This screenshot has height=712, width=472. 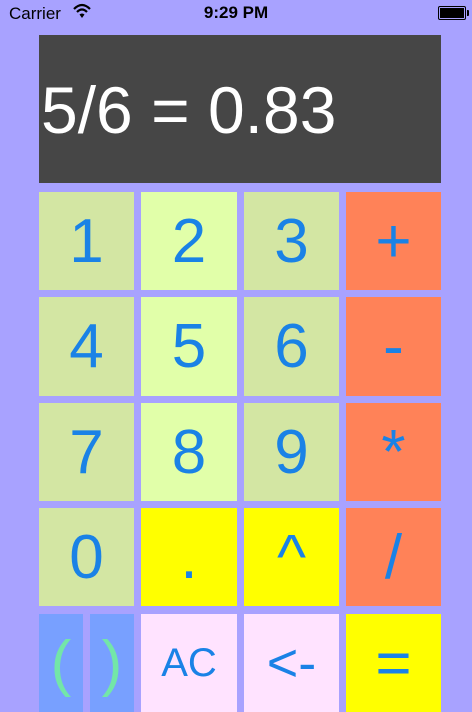 I want to click on key-divide: /, so click(x=393, y=557).